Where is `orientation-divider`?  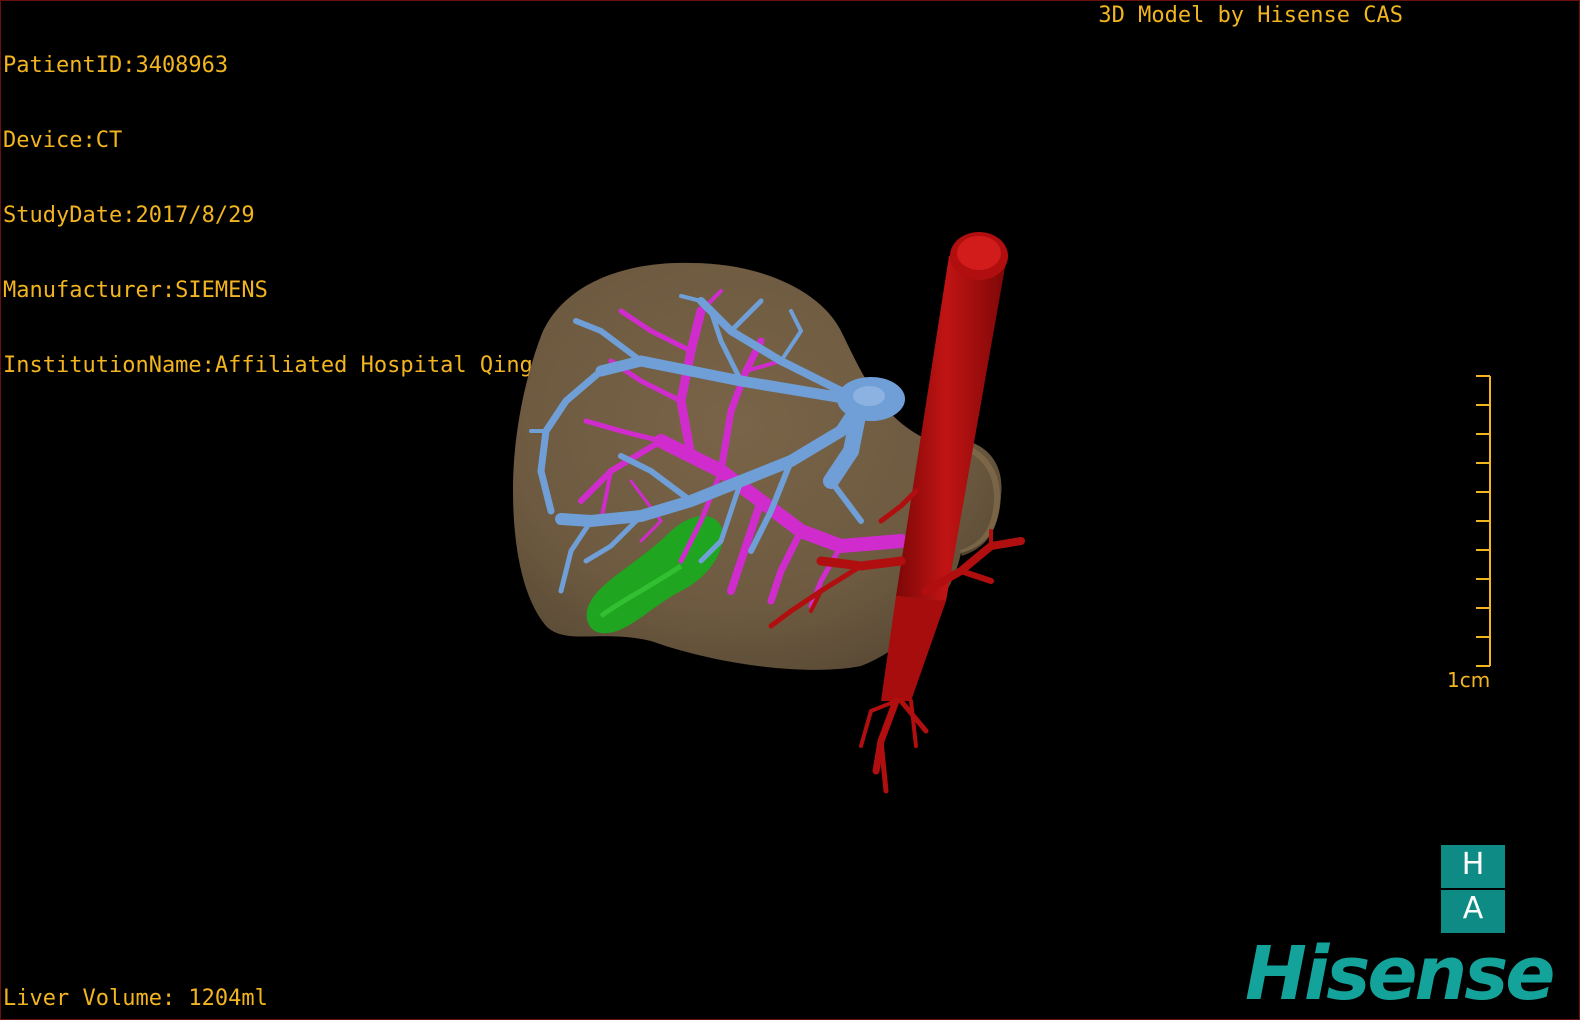
orientation-divider is located at coordinates (1473, 889).